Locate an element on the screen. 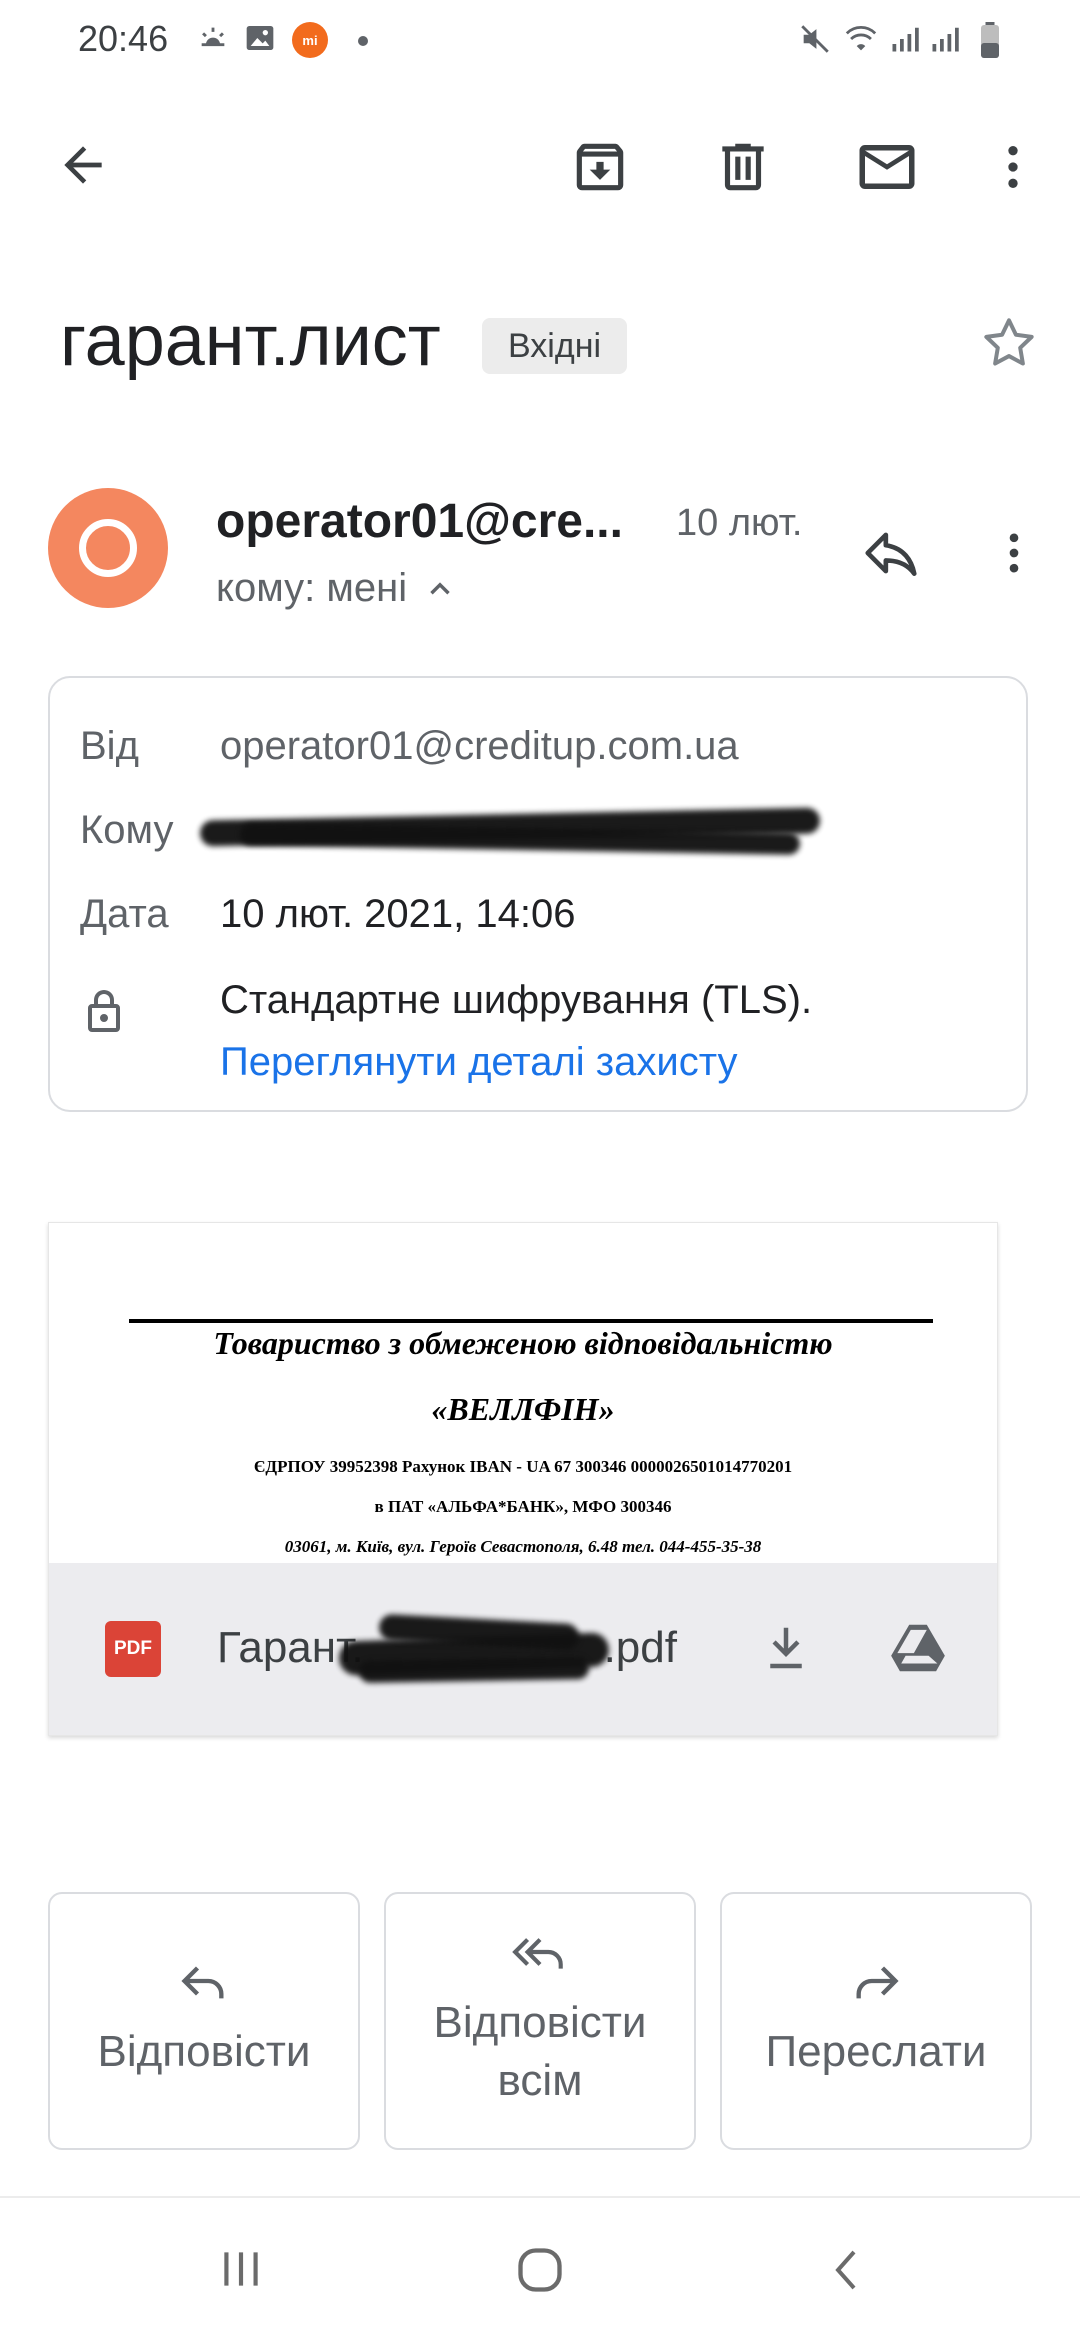  weather-icon is located at coordinates (213, 37).